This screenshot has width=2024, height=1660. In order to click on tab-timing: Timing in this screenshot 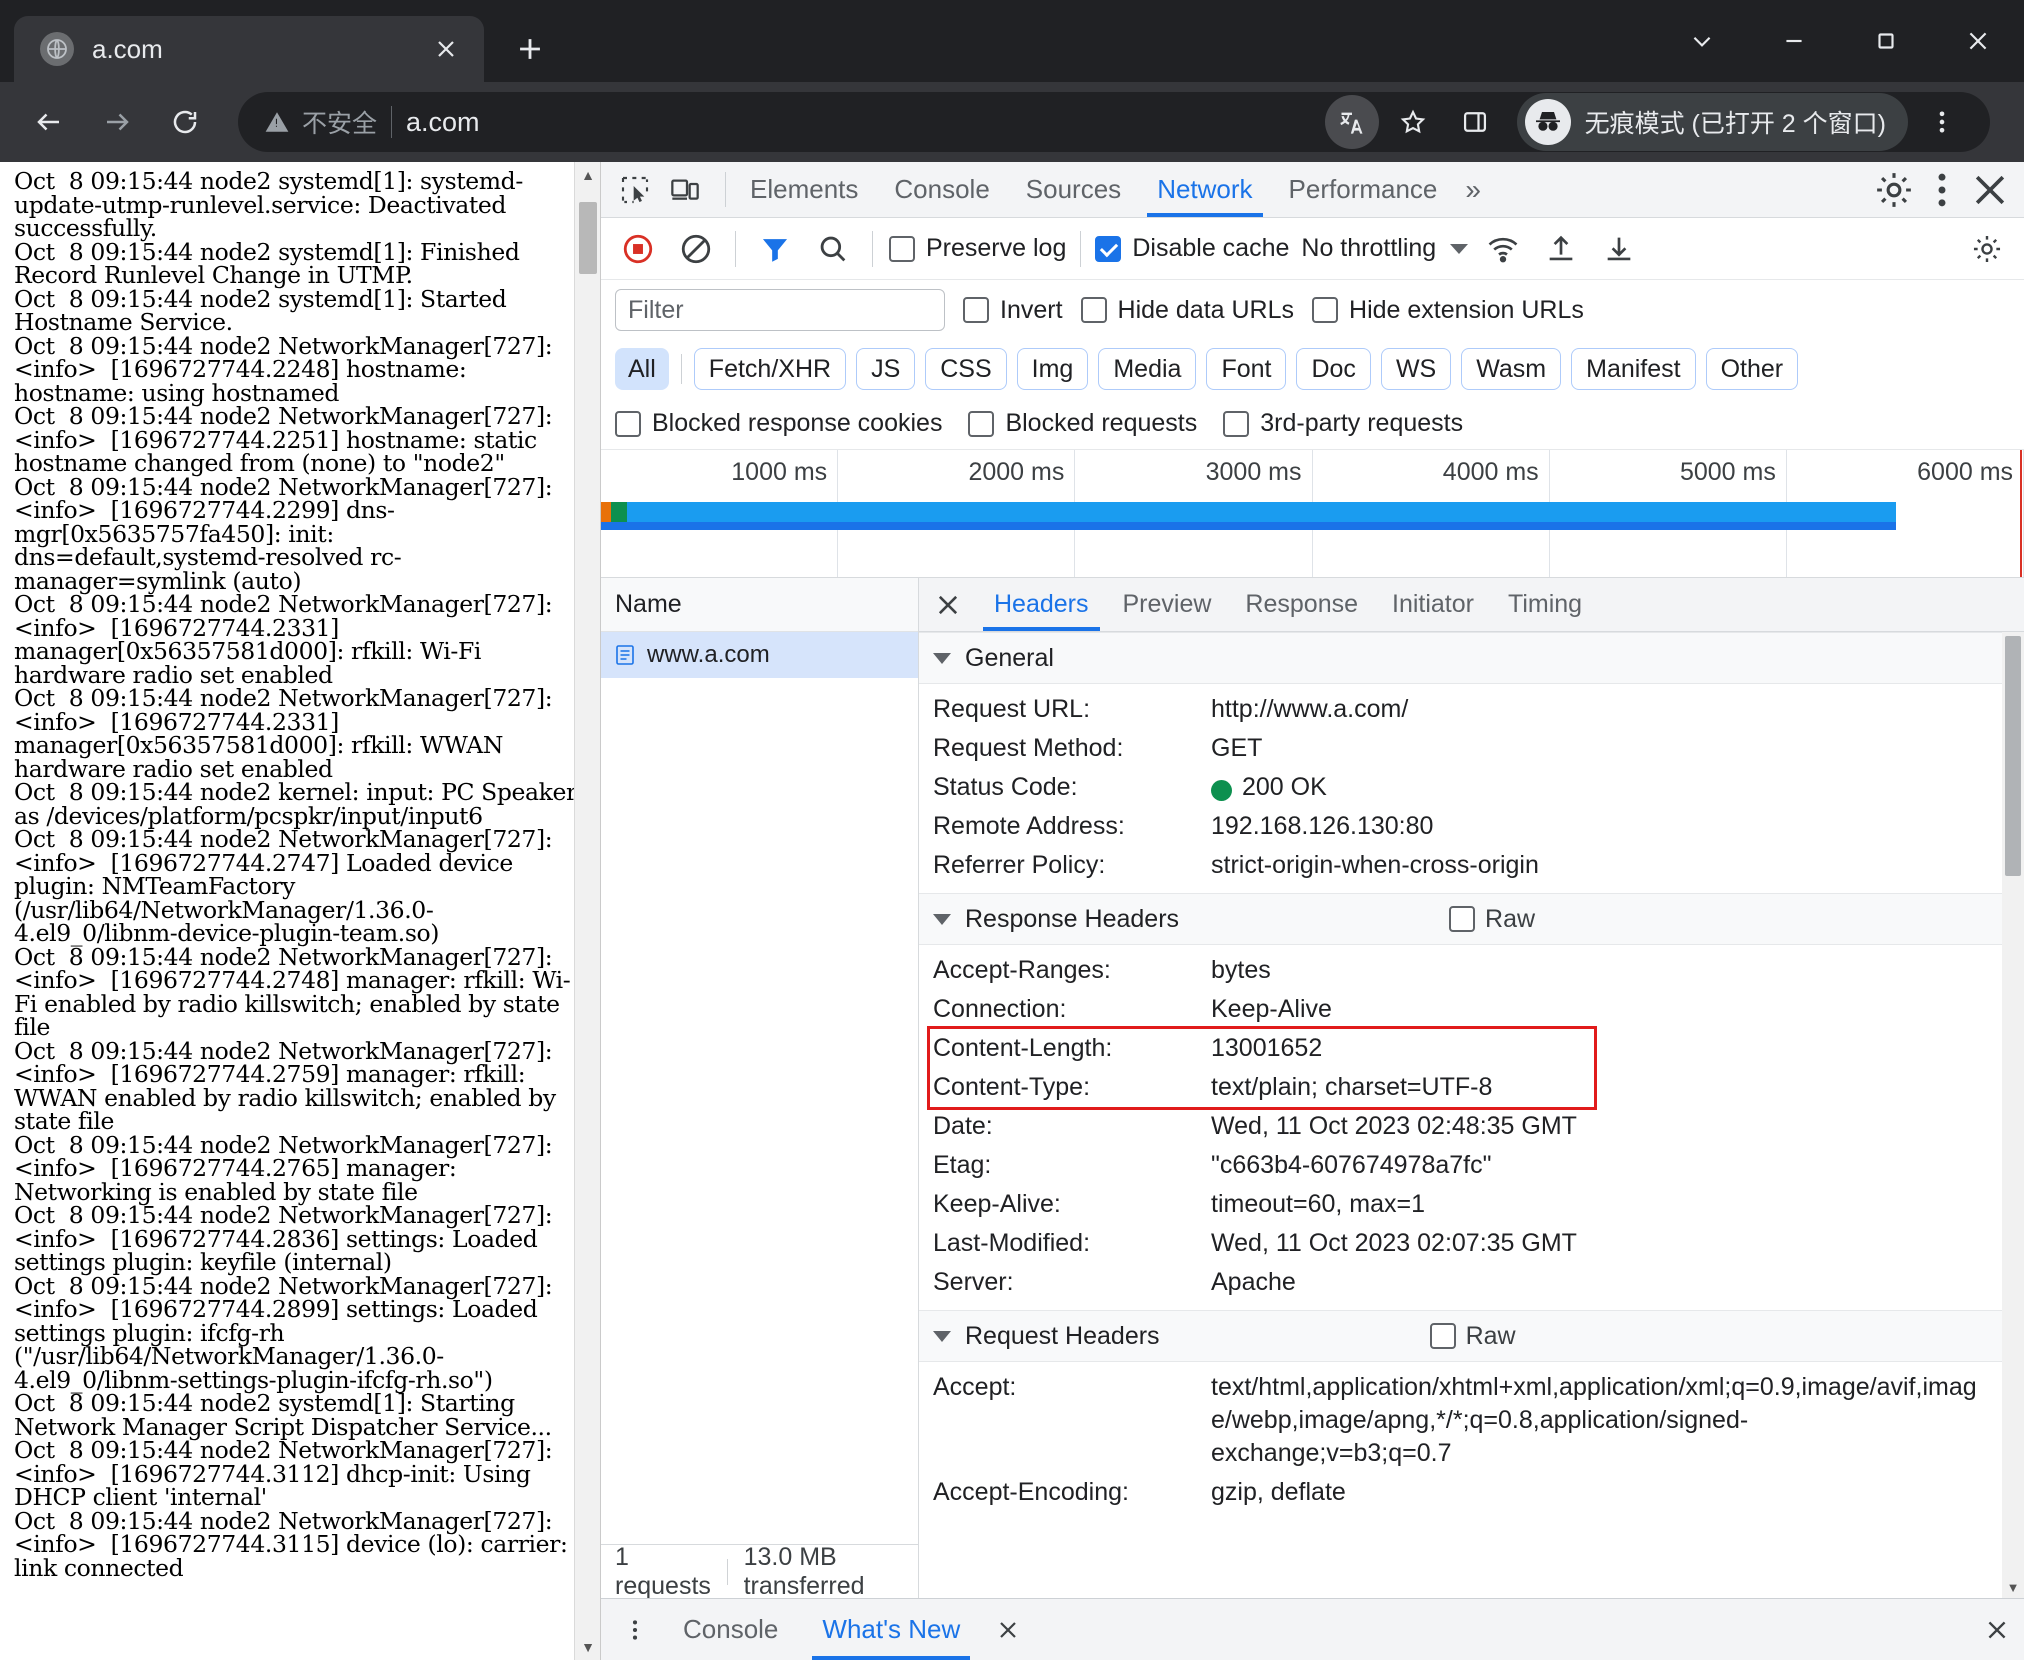, I will do `click(1545, 604)`.